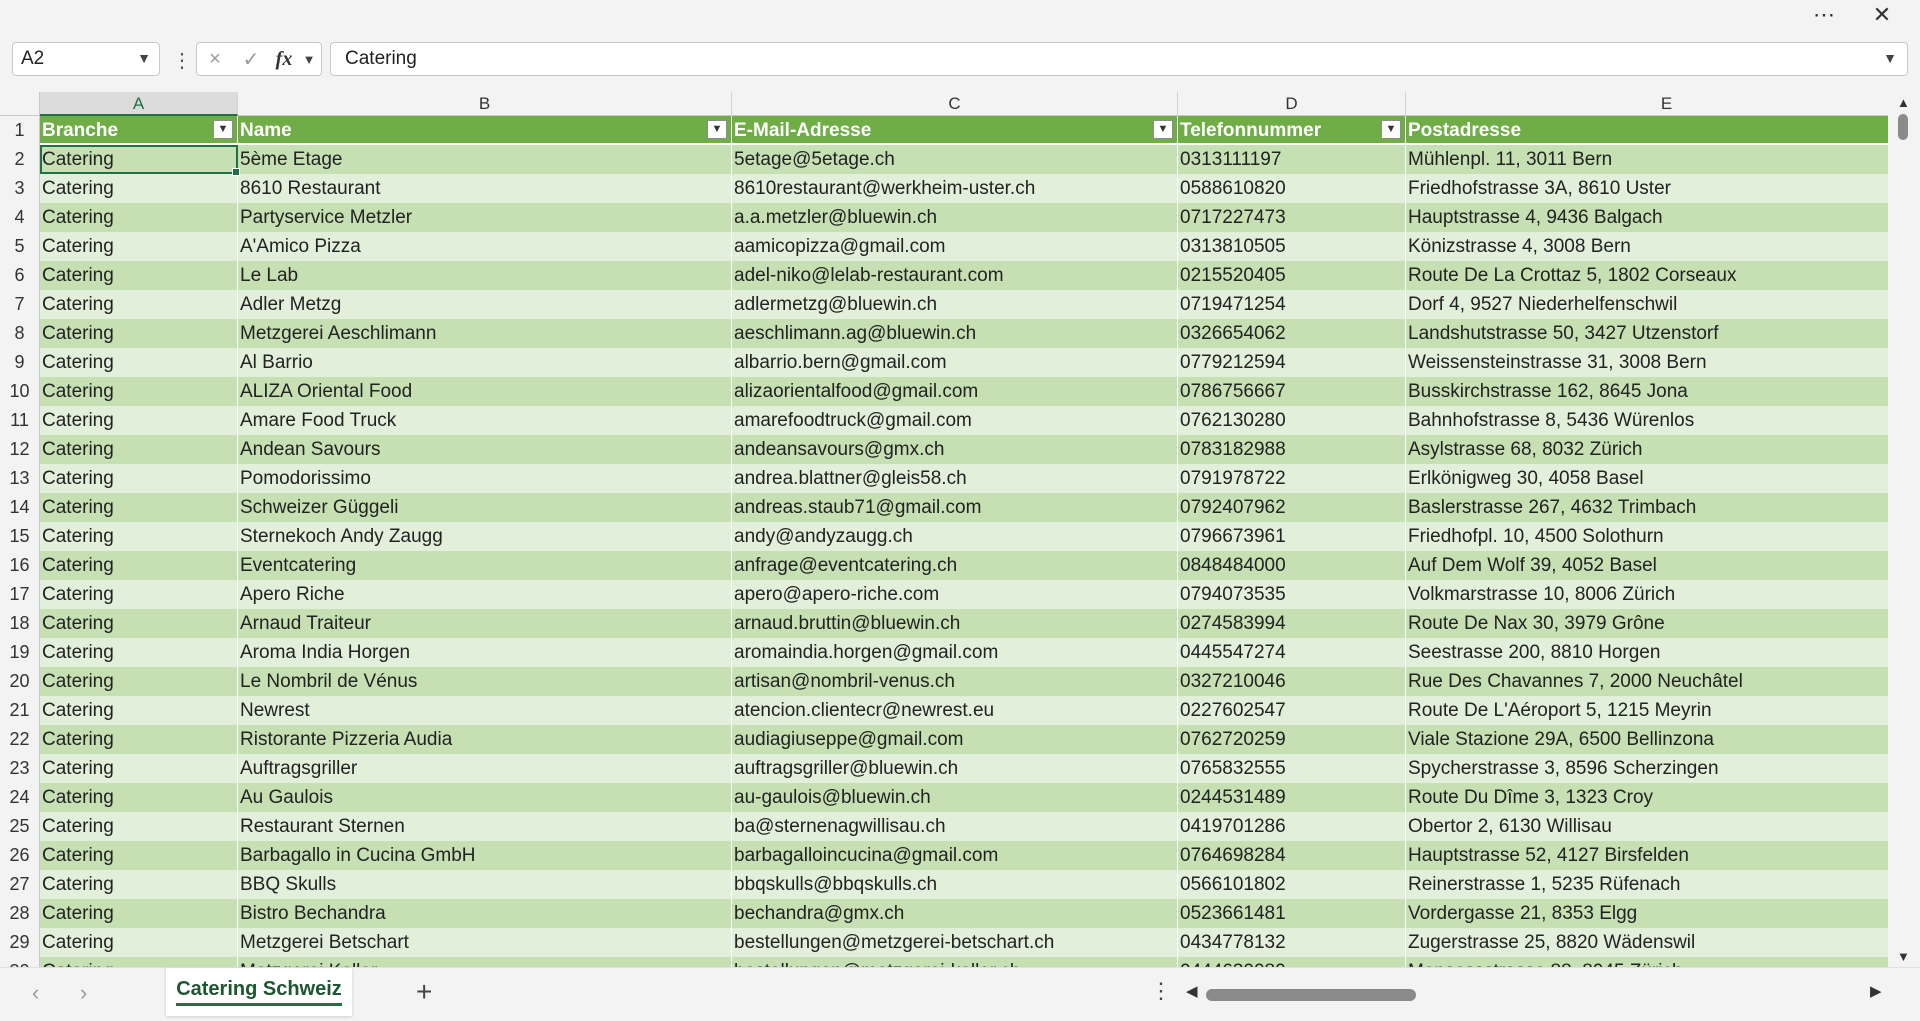 The image size is (1920, 1021). What do you see at coordinates (955, 768) in the screenshot?
I see `table-cell: auftragsgriller@bluewin.ch` at bounding box center [955, 768].